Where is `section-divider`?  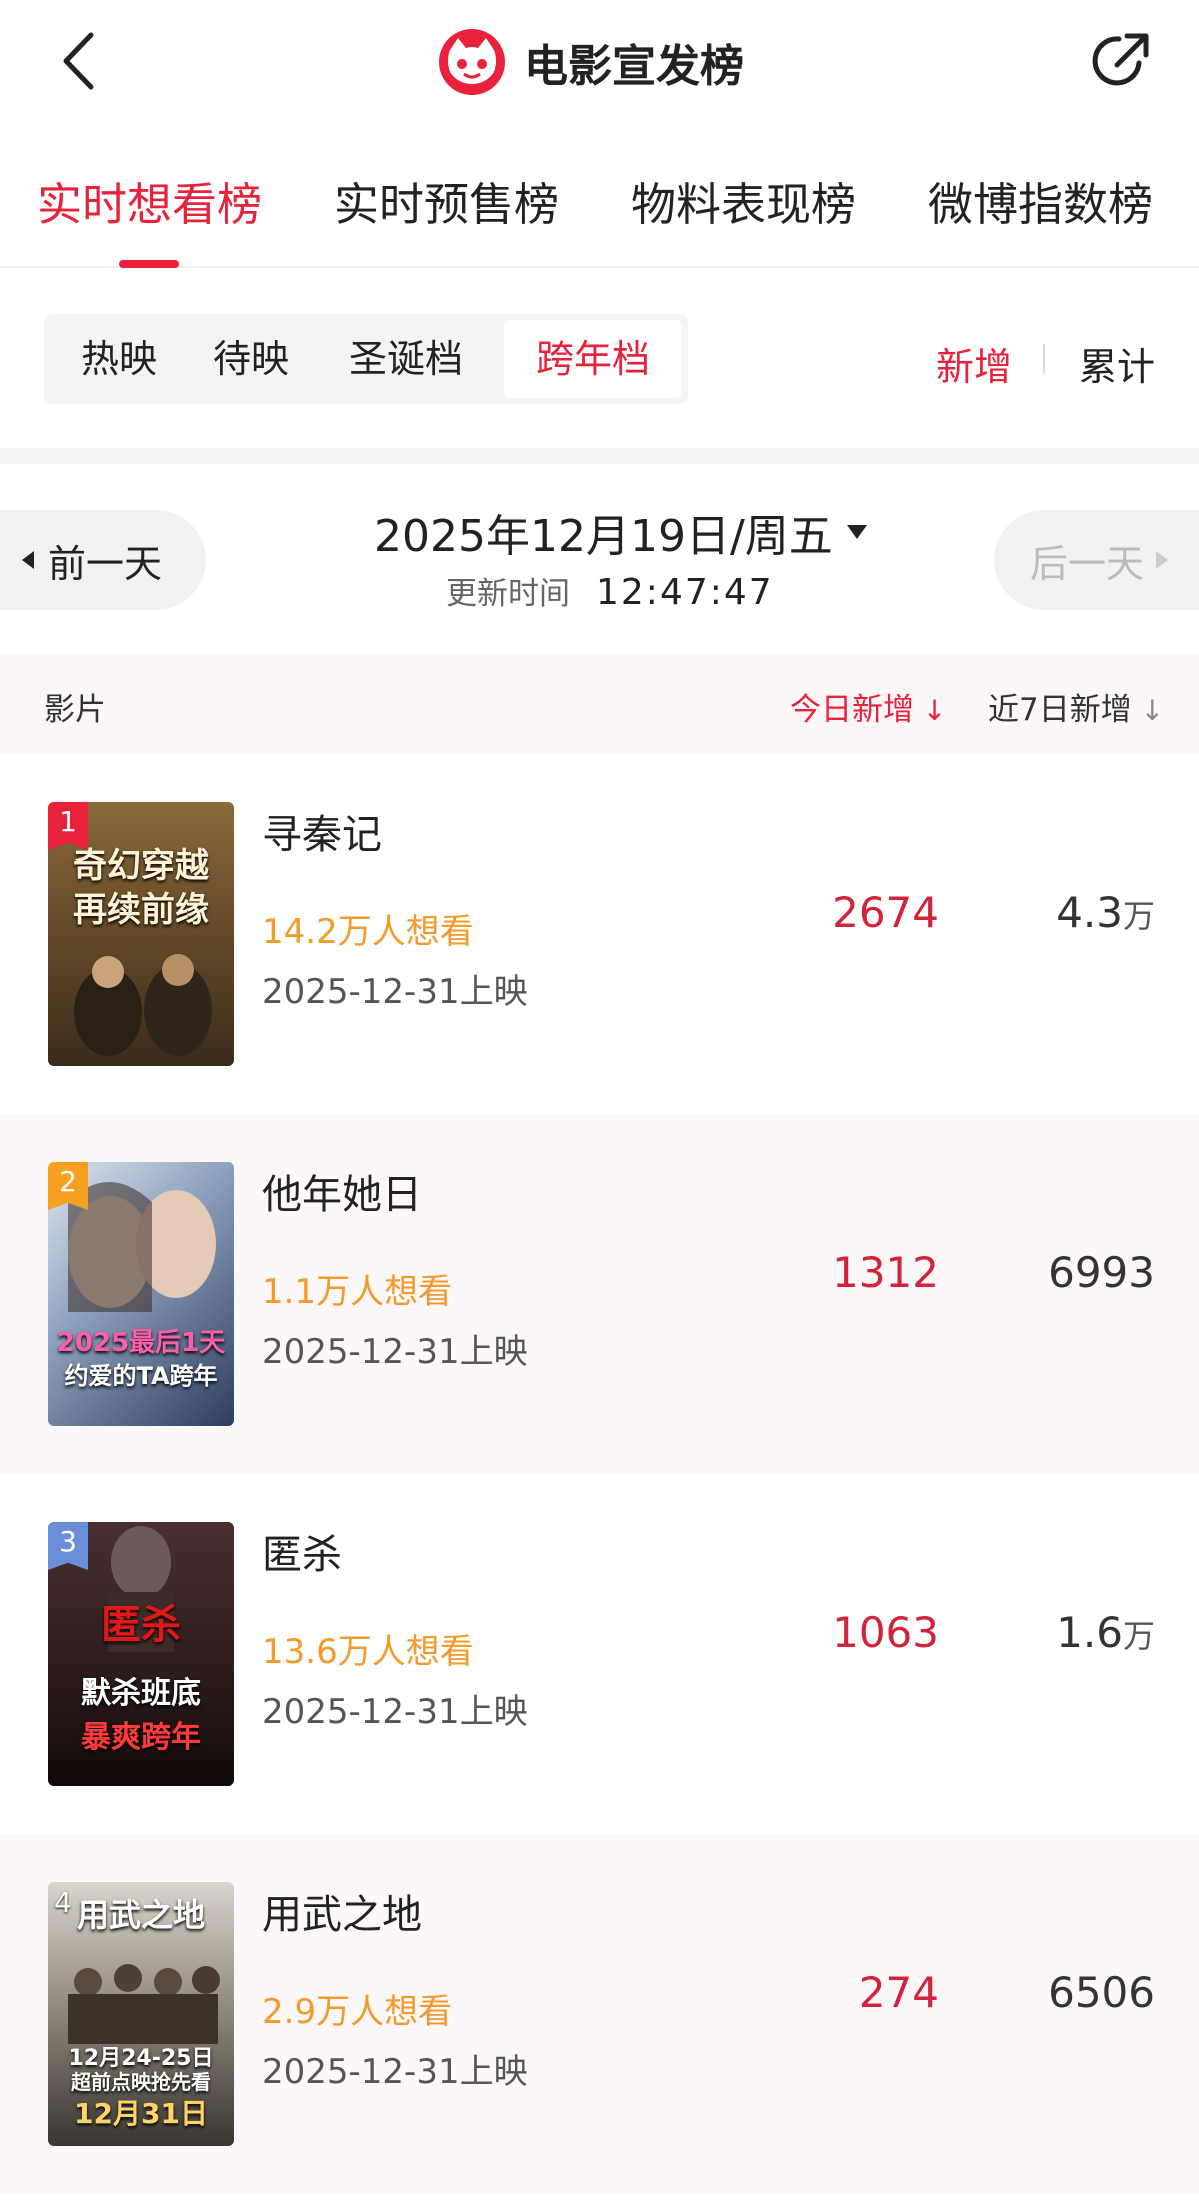 section-divider is located at coordinates (599, 456).